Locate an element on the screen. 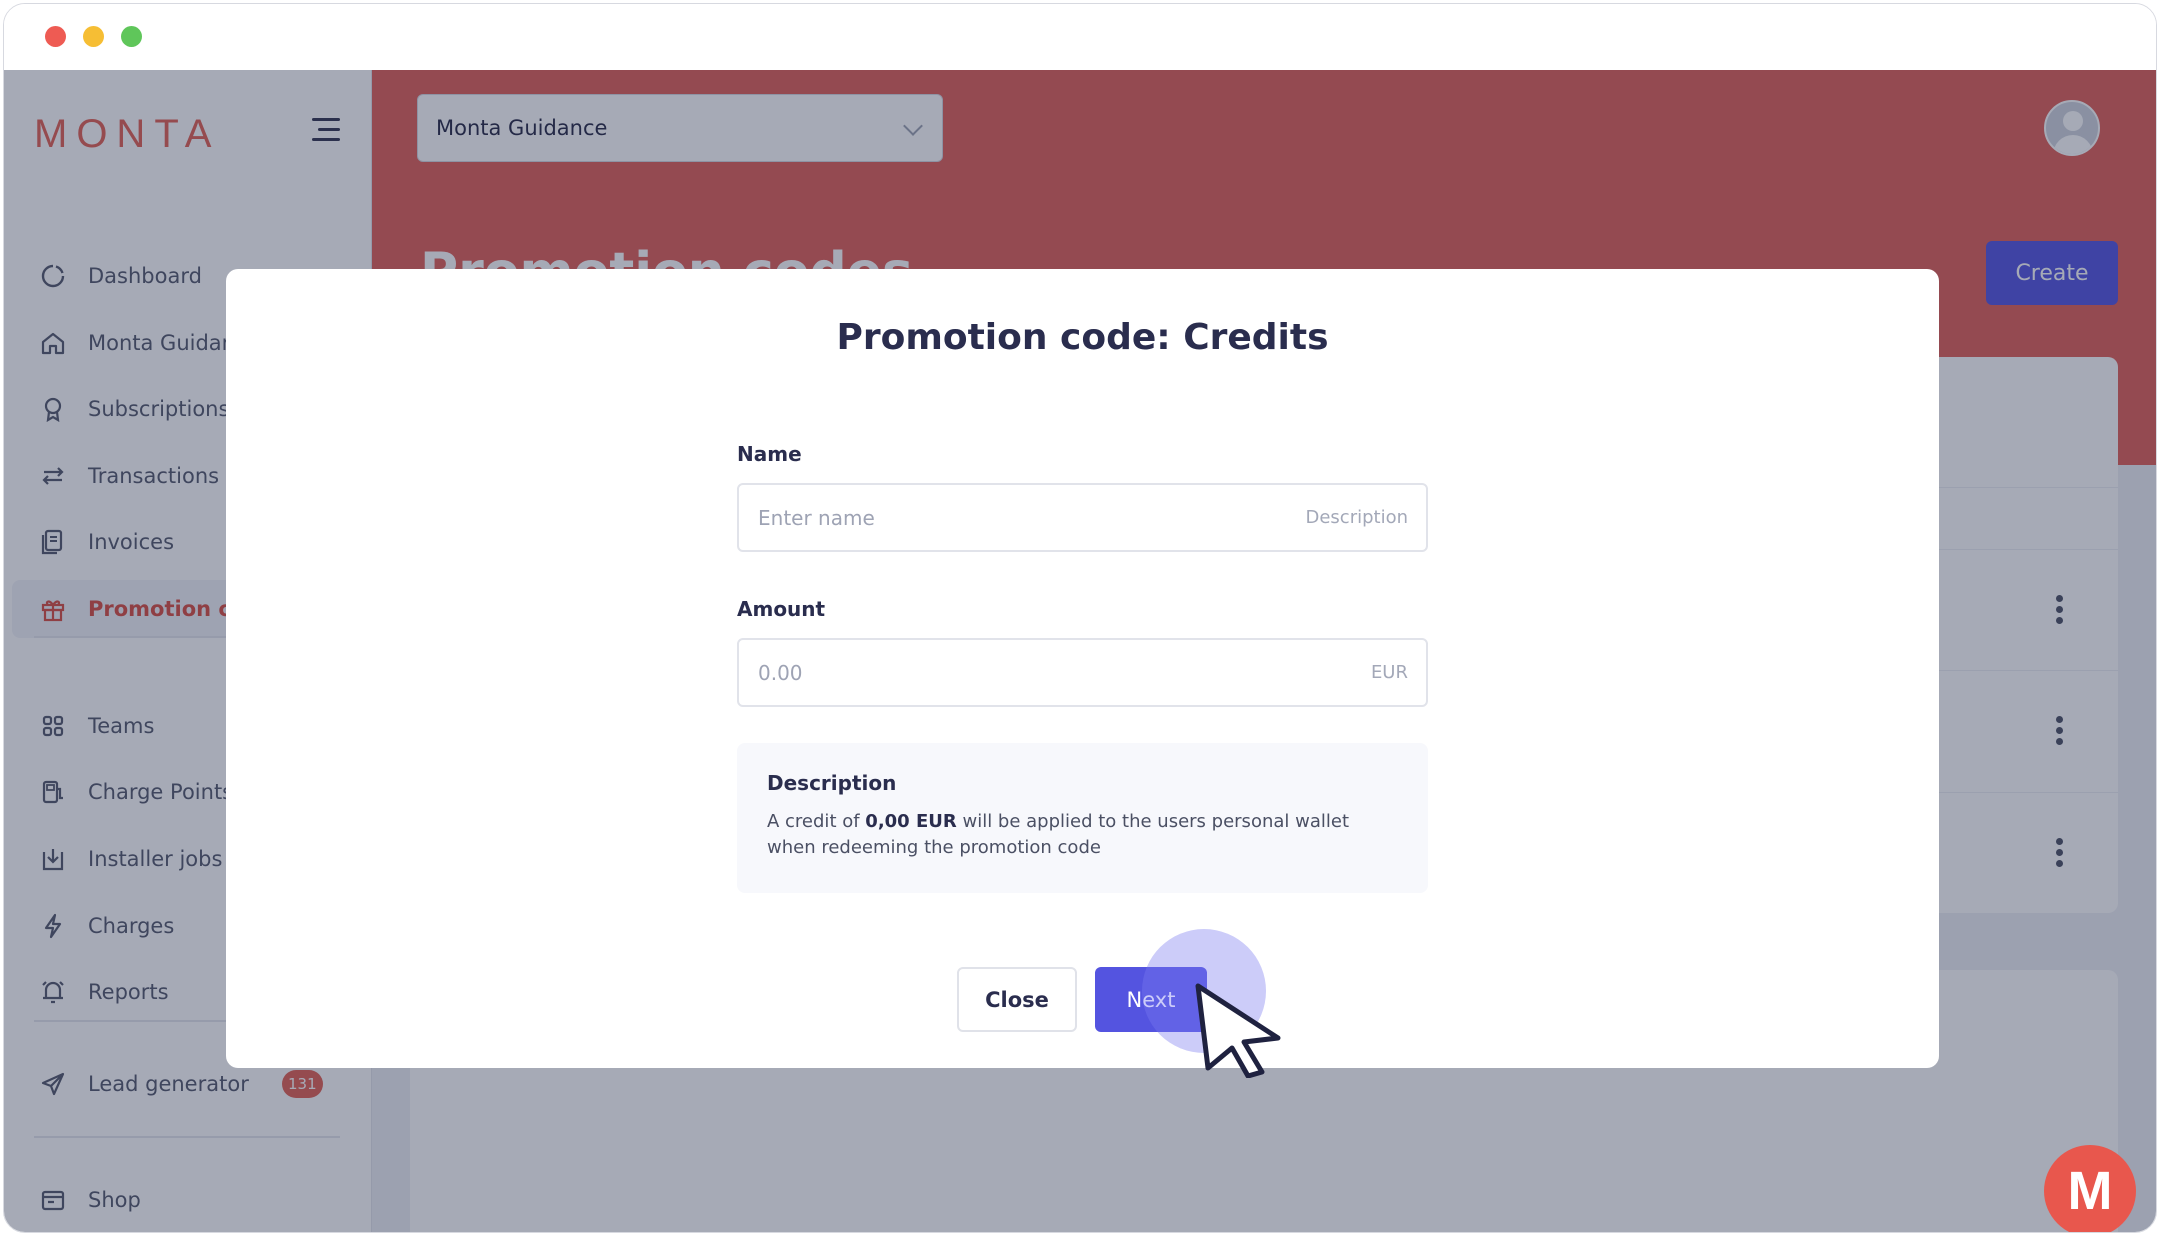 This screenshot has width=2160, height=1236. amount-label: Amount is located at coordinates (781, 609).